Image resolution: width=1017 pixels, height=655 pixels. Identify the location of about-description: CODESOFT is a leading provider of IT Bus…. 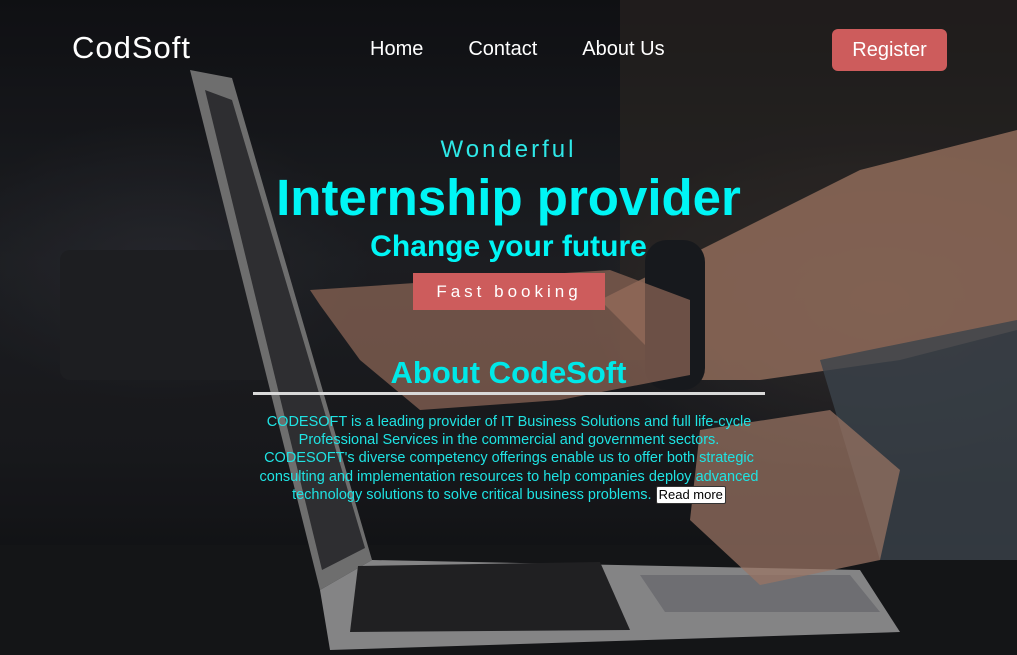
(509, 458).